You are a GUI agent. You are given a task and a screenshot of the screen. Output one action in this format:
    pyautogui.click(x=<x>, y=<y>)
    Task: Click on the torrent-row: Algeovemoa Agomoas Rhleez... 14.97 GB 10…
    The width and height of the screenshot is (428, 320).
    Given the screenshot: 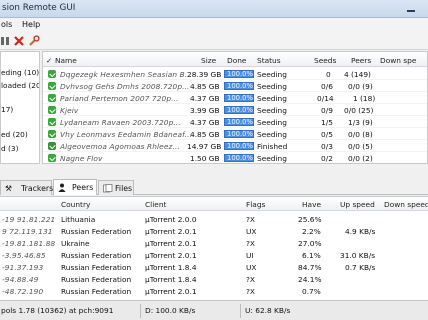 What is the action you would take?
    pyautogui.click(x=235, y=146)
    